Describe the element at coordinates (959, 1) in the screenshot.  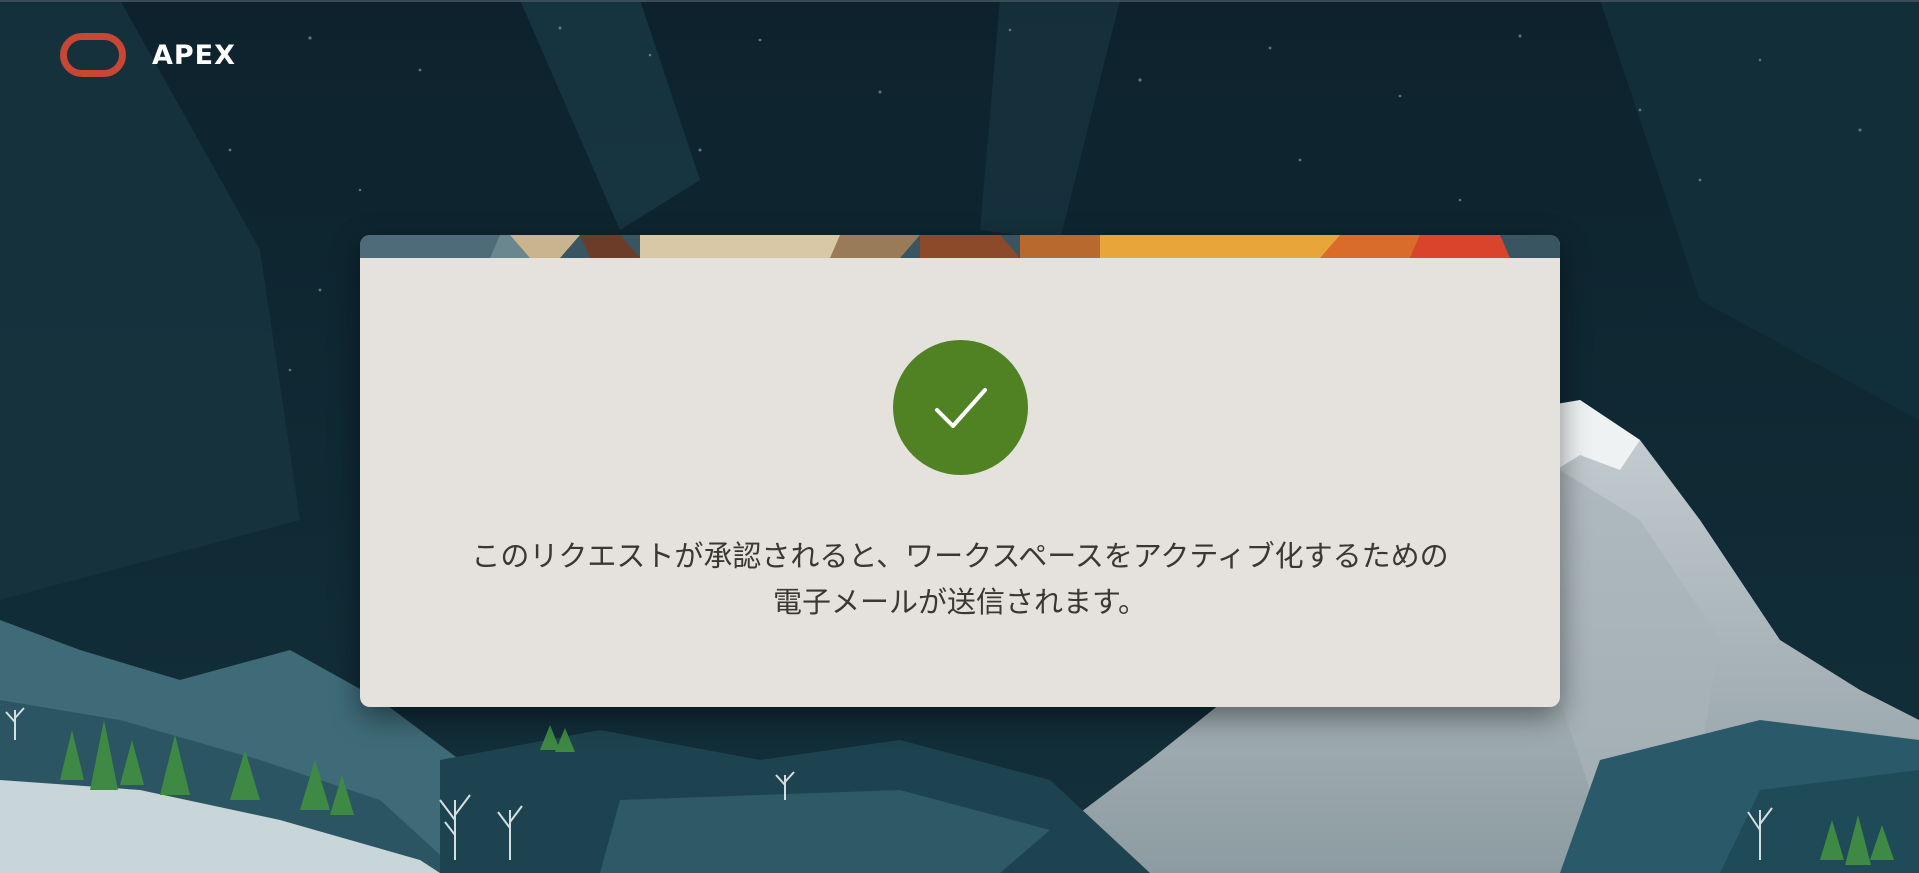
I see `top-border` at that location.